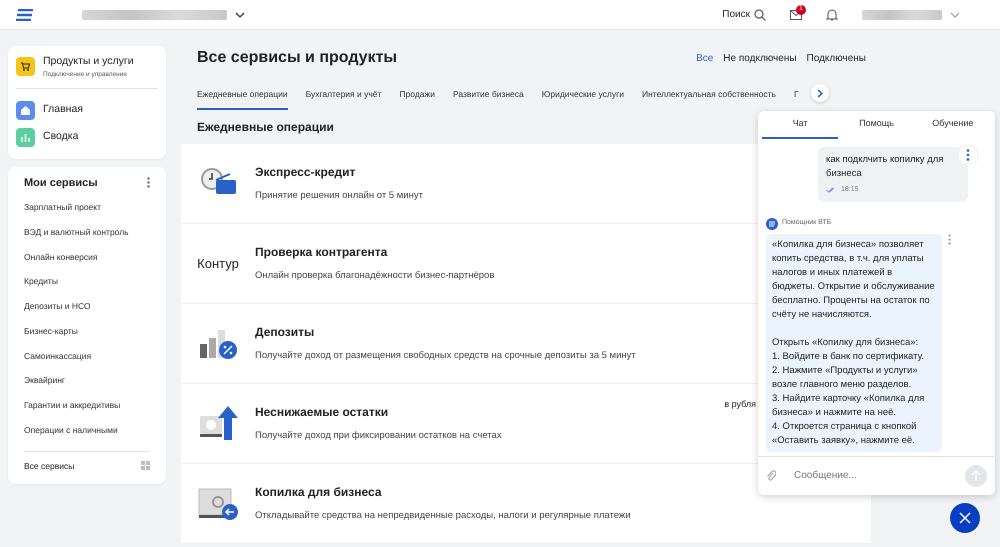 The height and width of the screenshot is (547, 1000). Describe the element at coordinates (832, 14) in the screenshot. I see `bell-icon` at that location.